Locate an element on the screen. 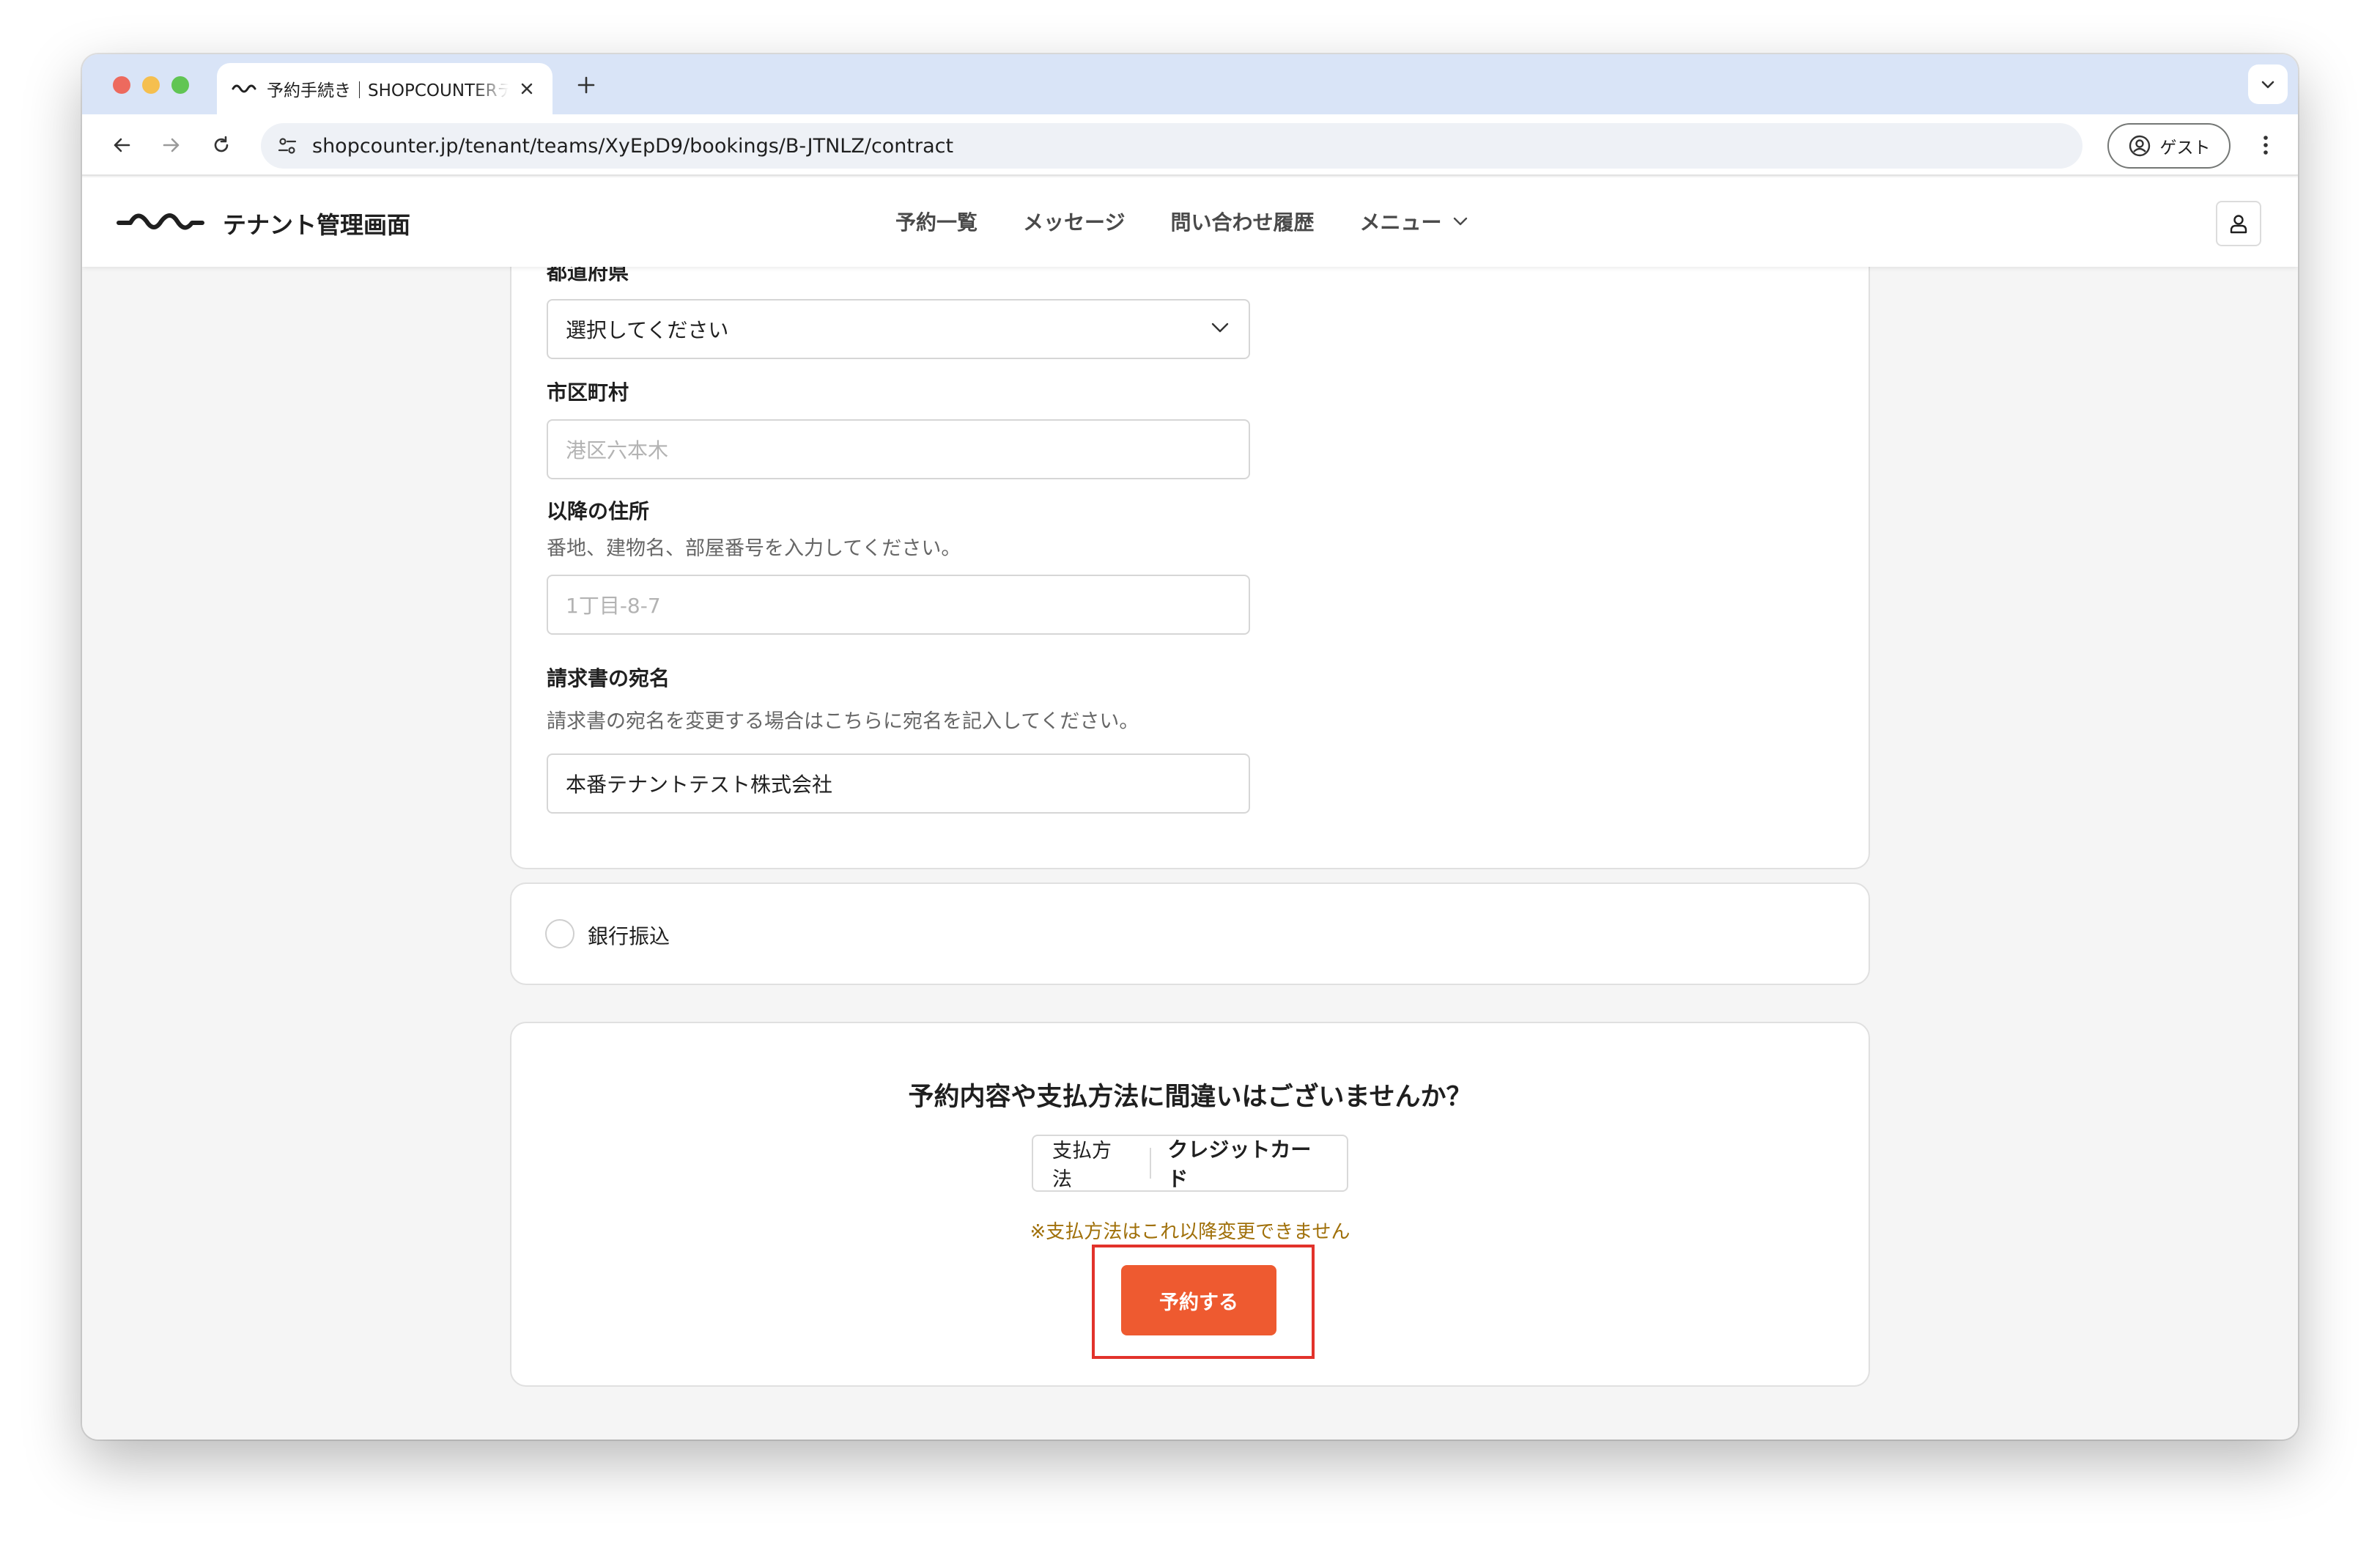 The width and height of the screenshot is (2380, 1548). new-tab-plus-icon is located at coordinates (586, 85).